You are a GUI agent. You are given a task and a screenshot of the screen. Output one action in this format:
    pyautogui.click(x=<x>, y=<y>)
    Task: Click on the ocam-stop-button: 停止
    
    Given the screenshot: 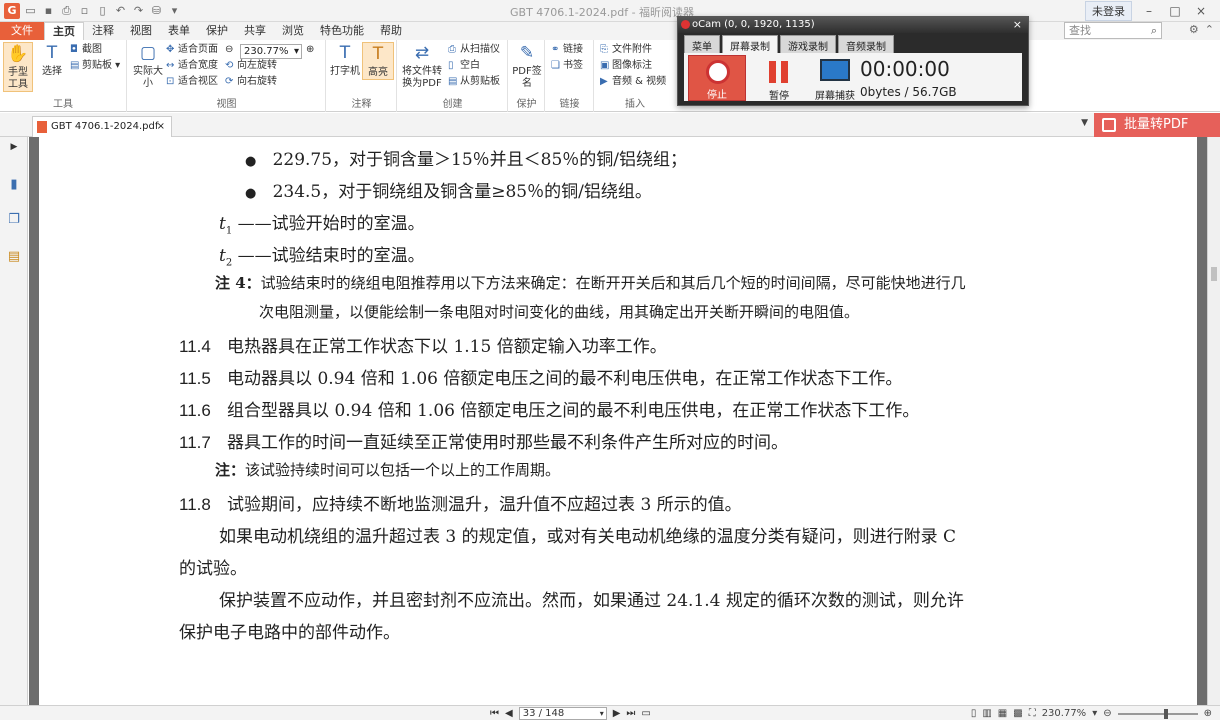 What is the action you would take?
    pyautogui.click(x=717, y=78)
    